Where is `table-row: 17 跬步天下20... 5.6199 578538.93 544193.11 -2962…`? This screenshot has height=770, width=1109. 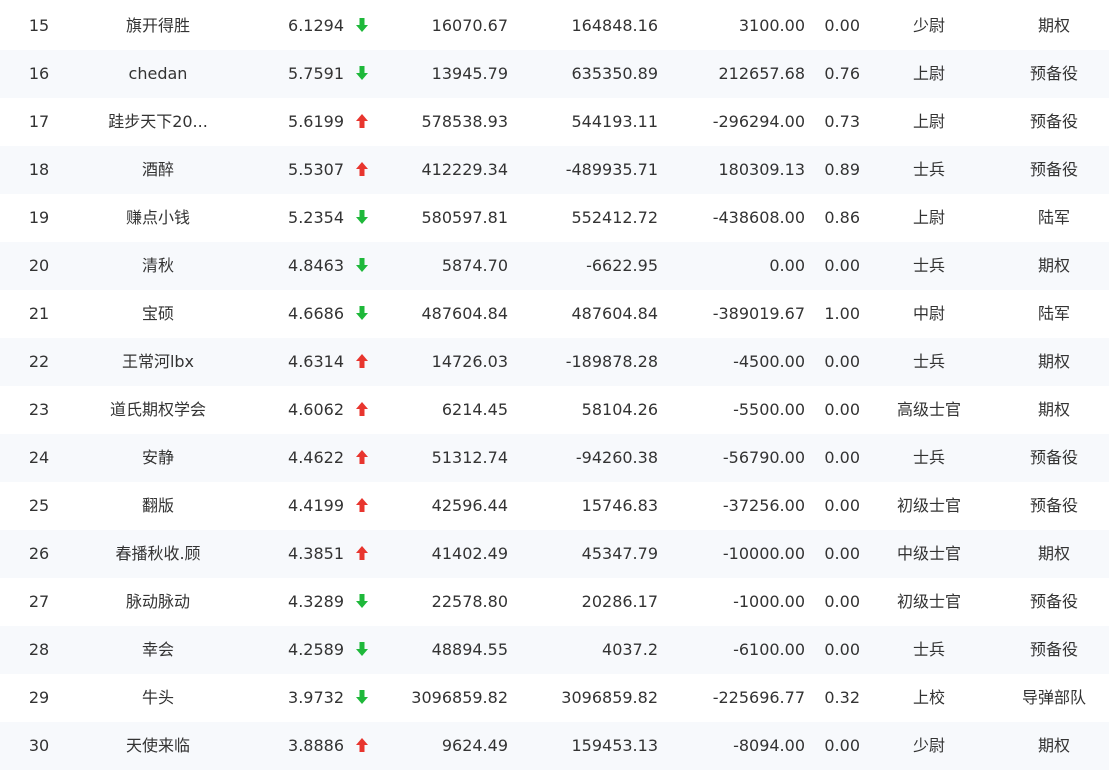
table-row: 17 跬步天下20... 5.6199 578538.93 544193.11 -2962… is located at coordinates (554, 122).